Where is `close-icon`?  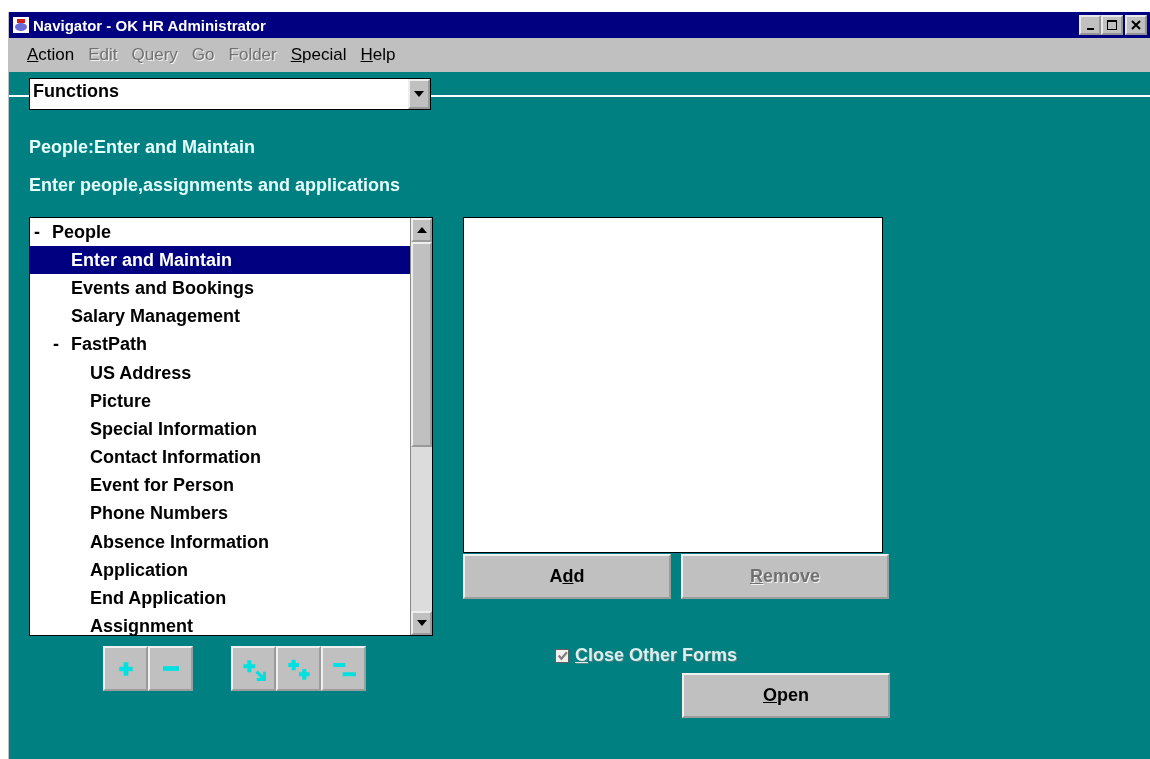
close-icon is located at coordinates (1136, 25).